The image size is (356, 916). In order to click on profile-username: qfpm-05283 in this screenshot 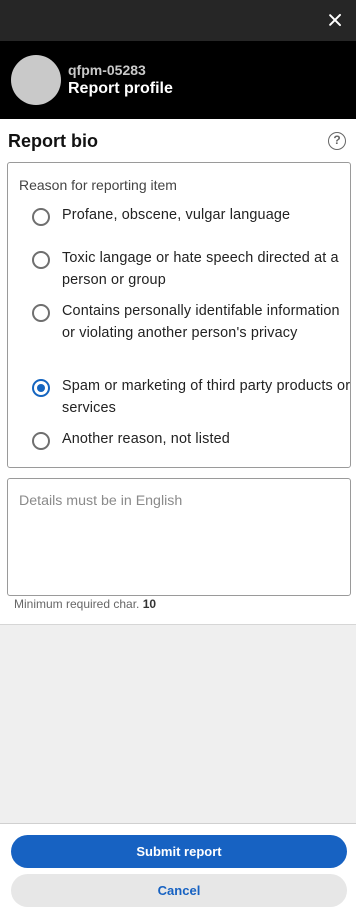, I will do `click(107, 70)`.